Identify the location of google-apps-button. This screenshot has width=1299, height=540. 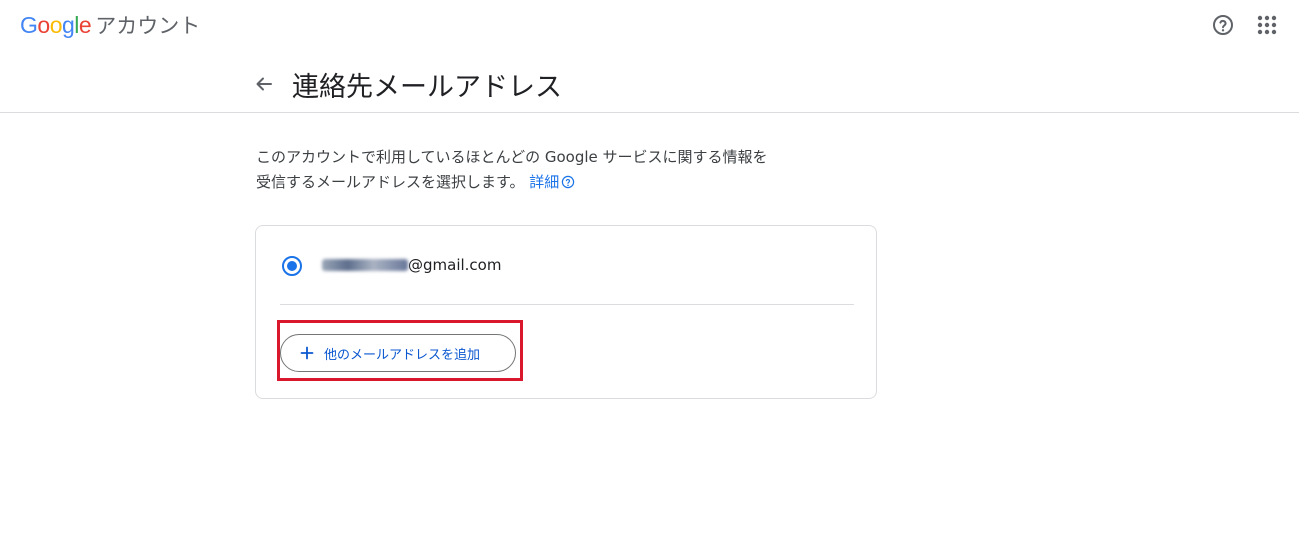
(1267, 25).